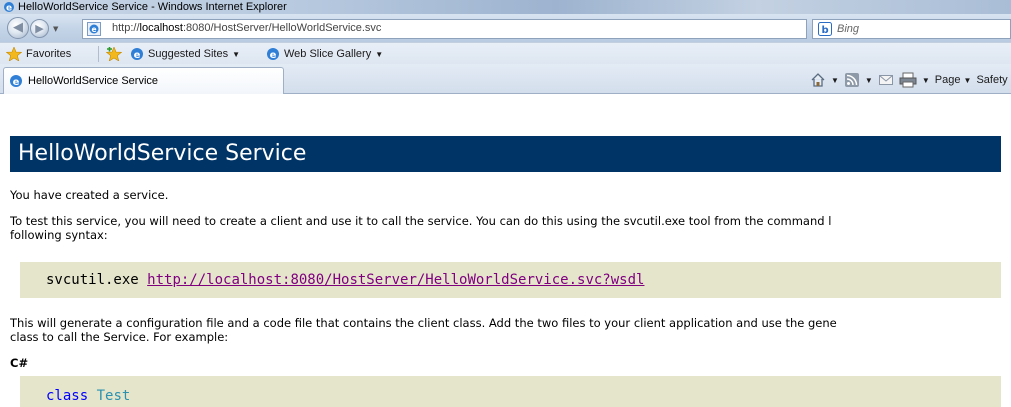 The height and width of the screenshot is (407, 1011). I want to click on favorites-separator, so click(98, 54).